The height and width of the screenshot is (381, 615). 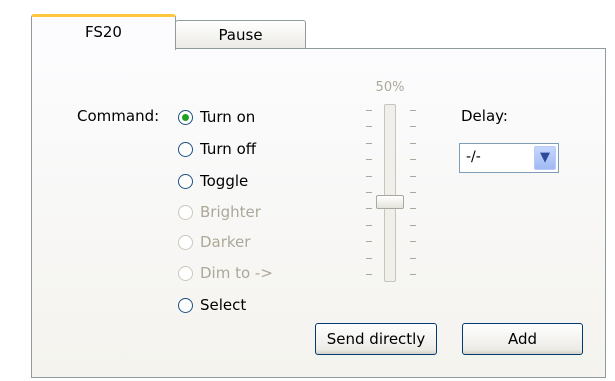 What do you see at coordinates (185, 117) in the screenshot?
I see `radio-checked-icon` at bounding box center [185, 117].